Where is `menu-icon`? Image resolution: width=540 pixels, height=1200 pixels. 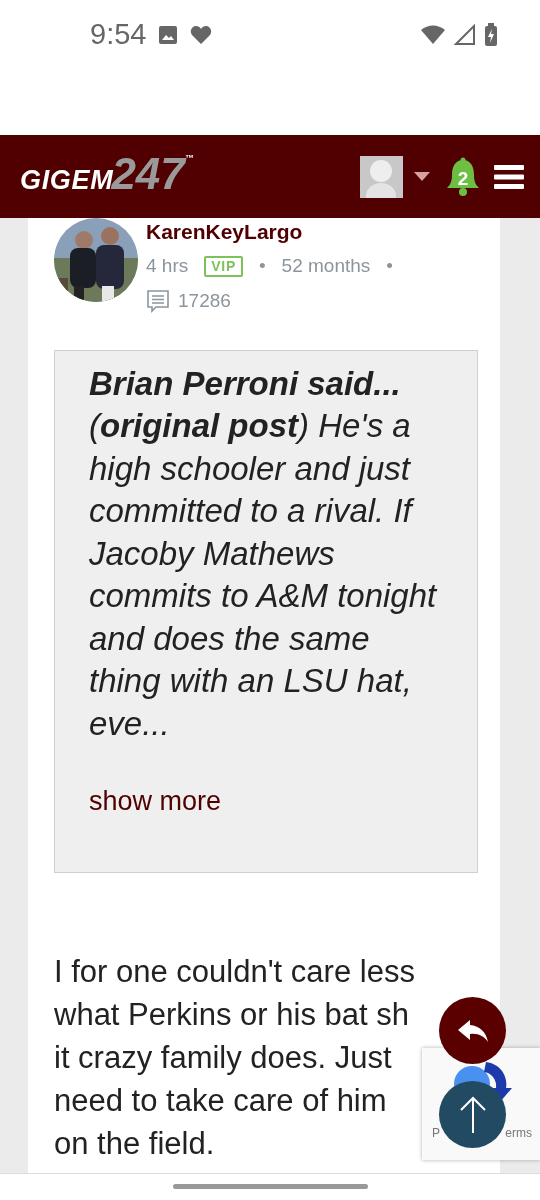 menu-icon is located at coordinates (509, 176).